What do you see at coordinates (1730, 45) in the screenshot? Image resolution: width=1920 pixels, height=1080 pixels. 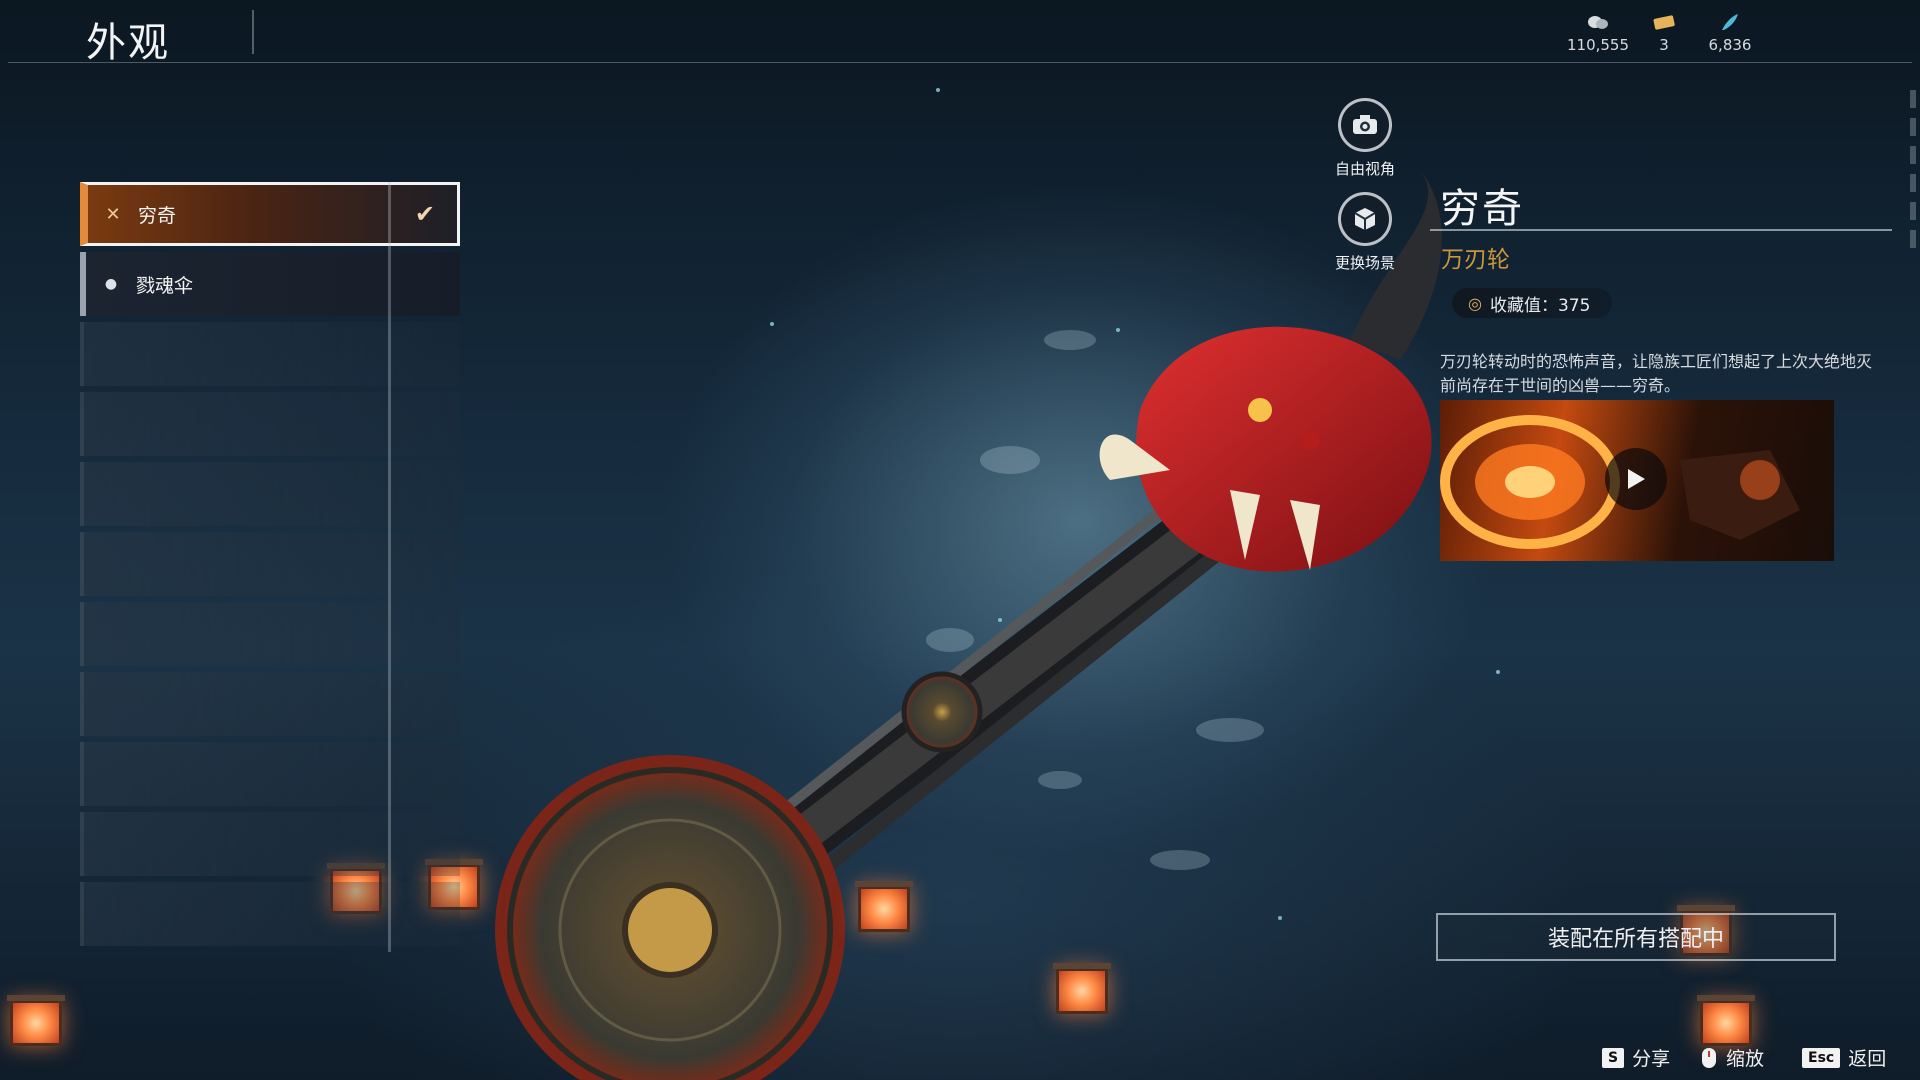 I see `feathers-value: 6,836` at bounding box center [1730, 45].